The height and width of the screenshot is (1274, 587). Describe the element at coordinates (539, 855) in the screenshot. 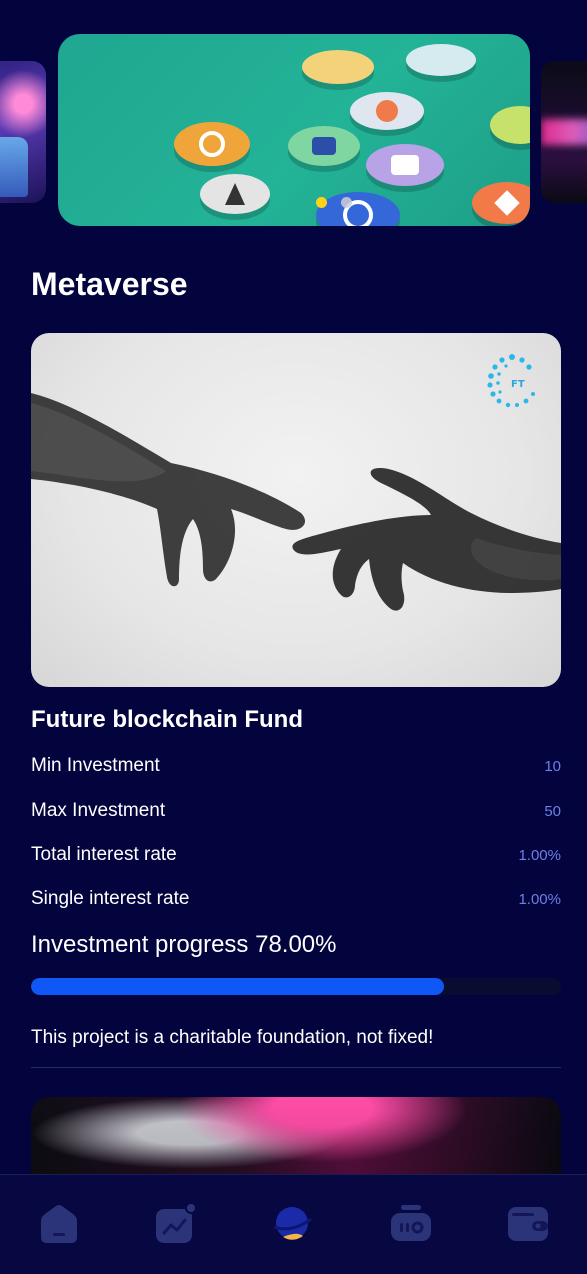

I see `total-interest-rate-value: 1.00%` at that location.